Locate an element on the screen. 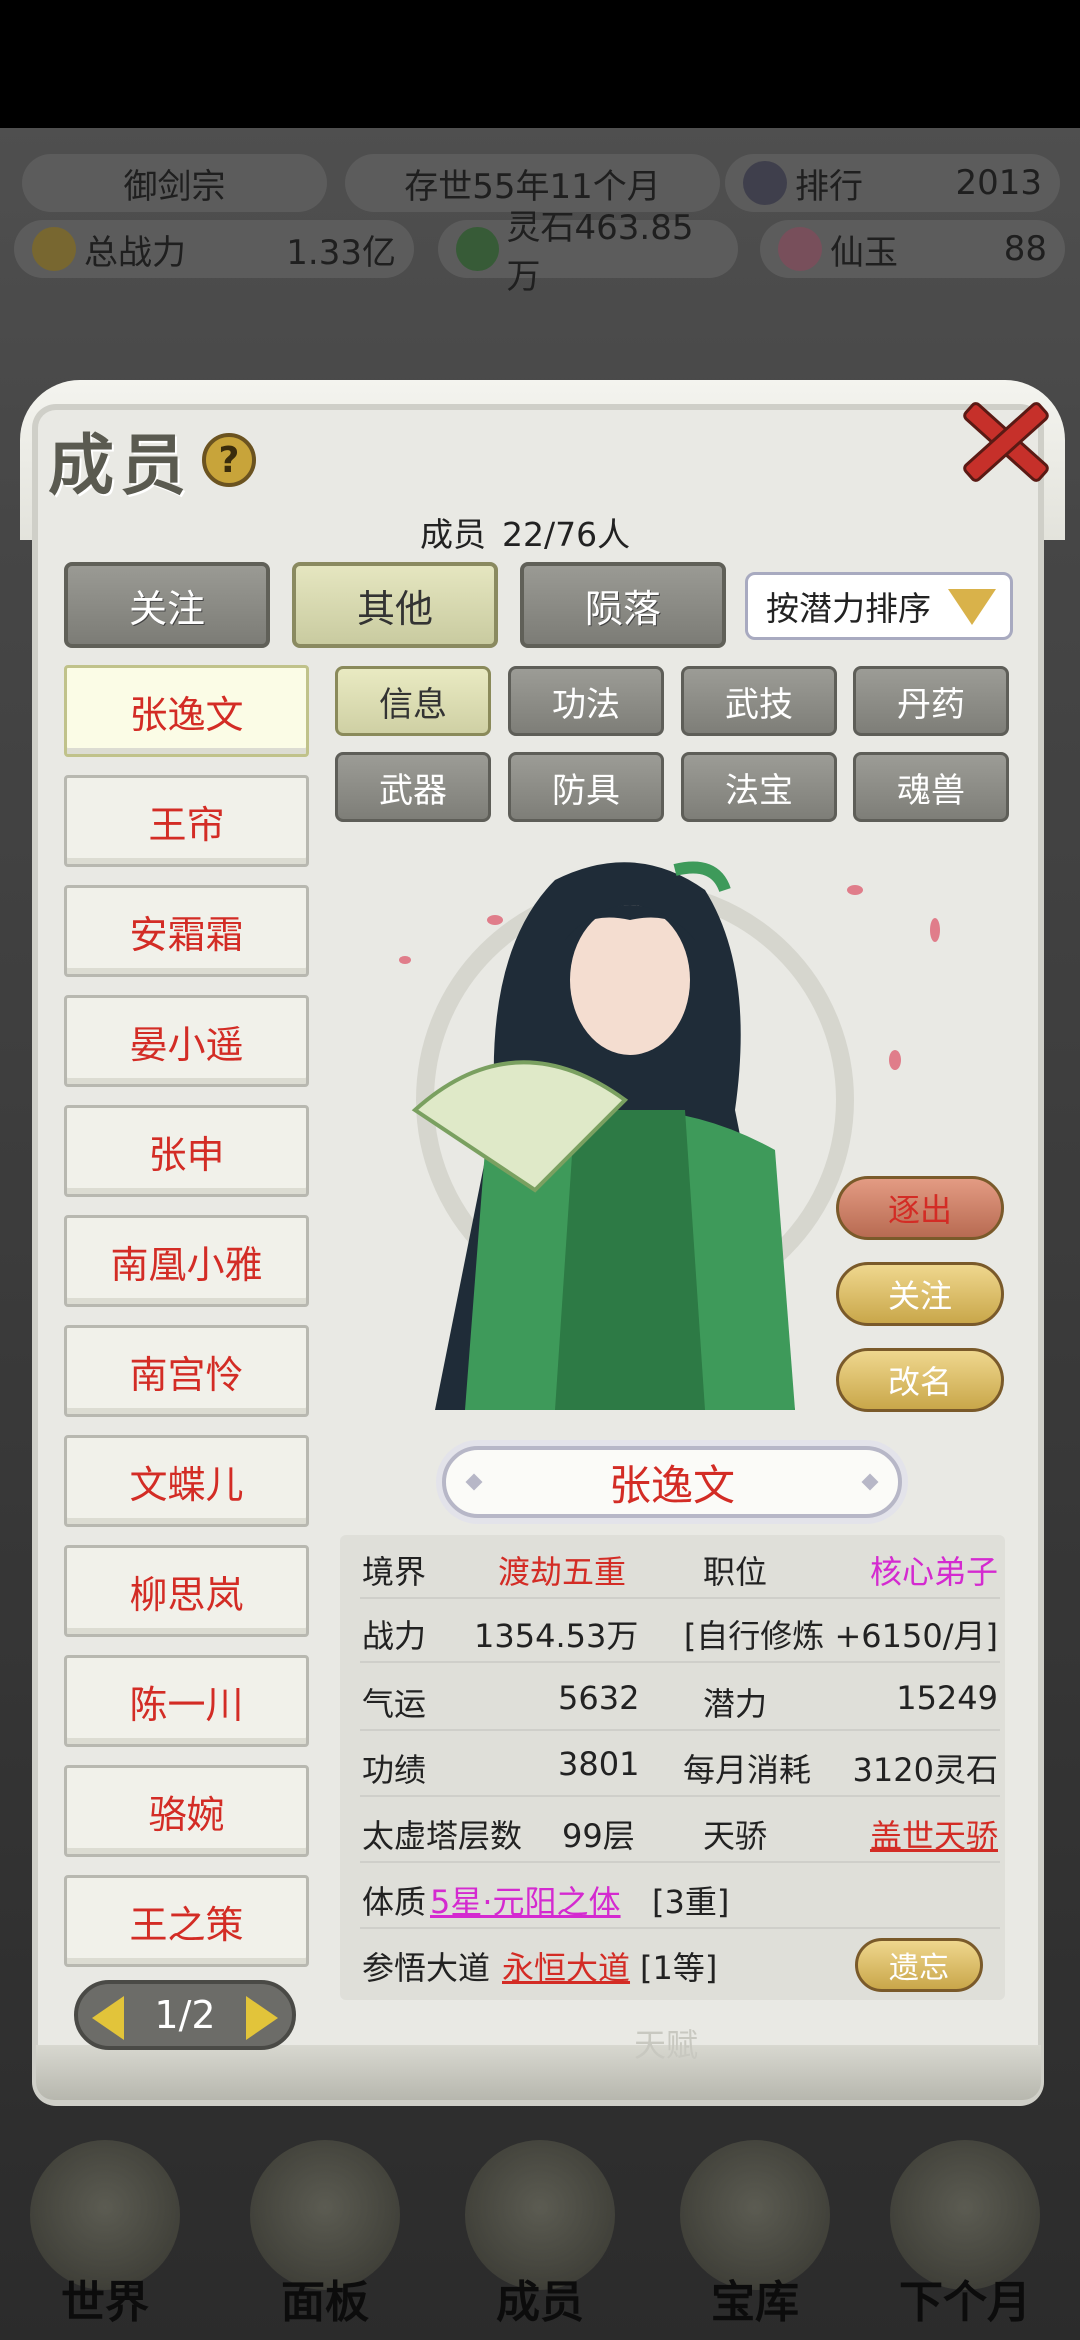  talent-value: 盖世天骄 is located at coordinates (934, 1834).